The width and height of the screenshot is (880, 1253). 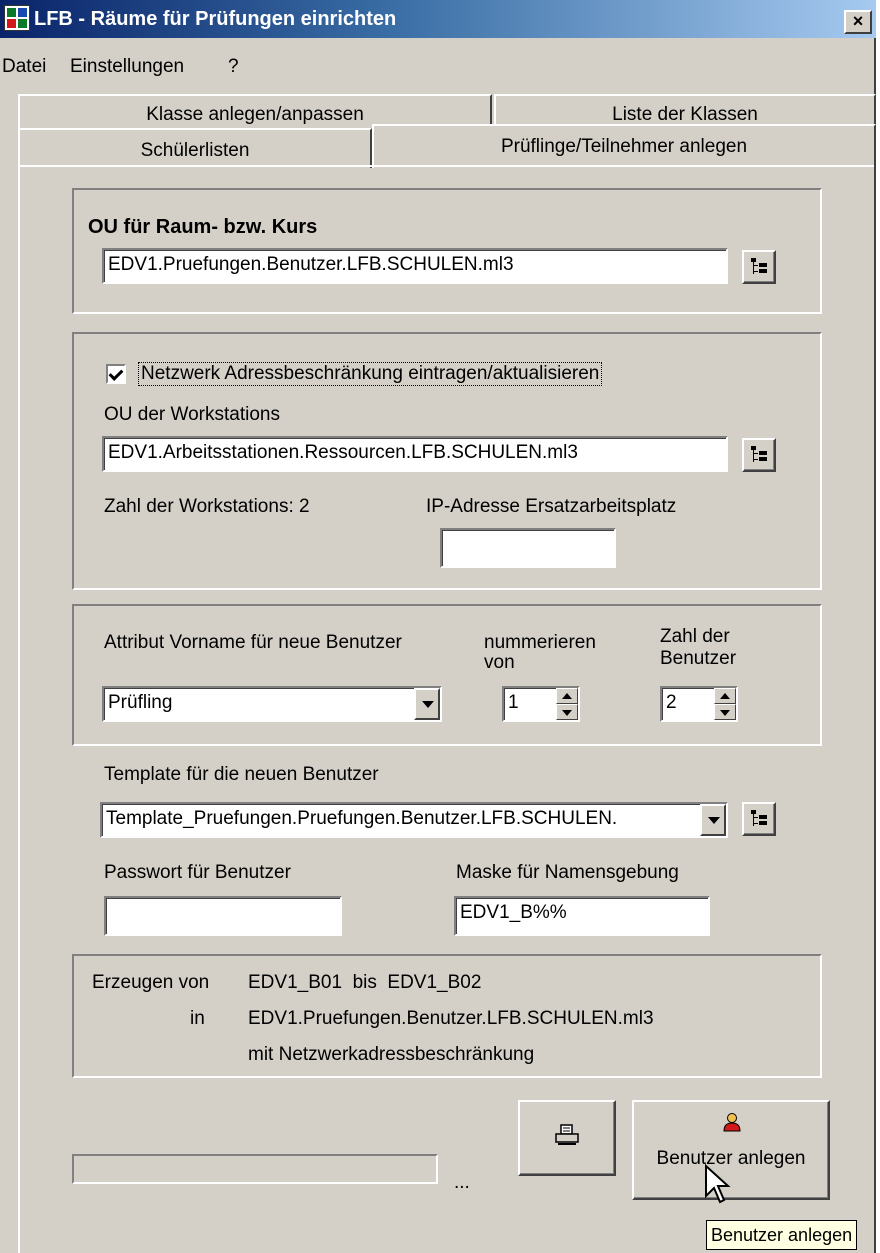 What do you see at coordinates (223, 916) in the screenshot?
I see `password-field` at bounding box center [223, 916].